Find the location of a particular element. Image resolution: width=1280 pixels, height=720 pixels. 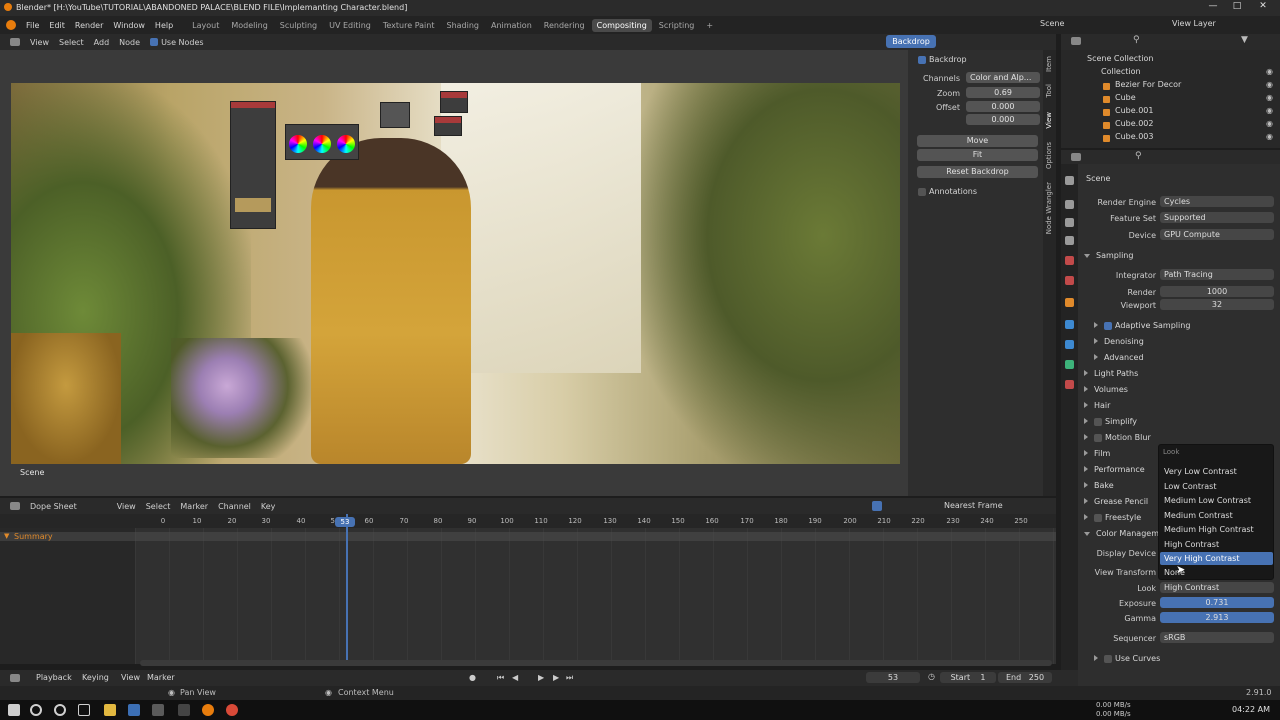

backdrop-panel-toggle: Backdrop is located at coordinates (942, 59).